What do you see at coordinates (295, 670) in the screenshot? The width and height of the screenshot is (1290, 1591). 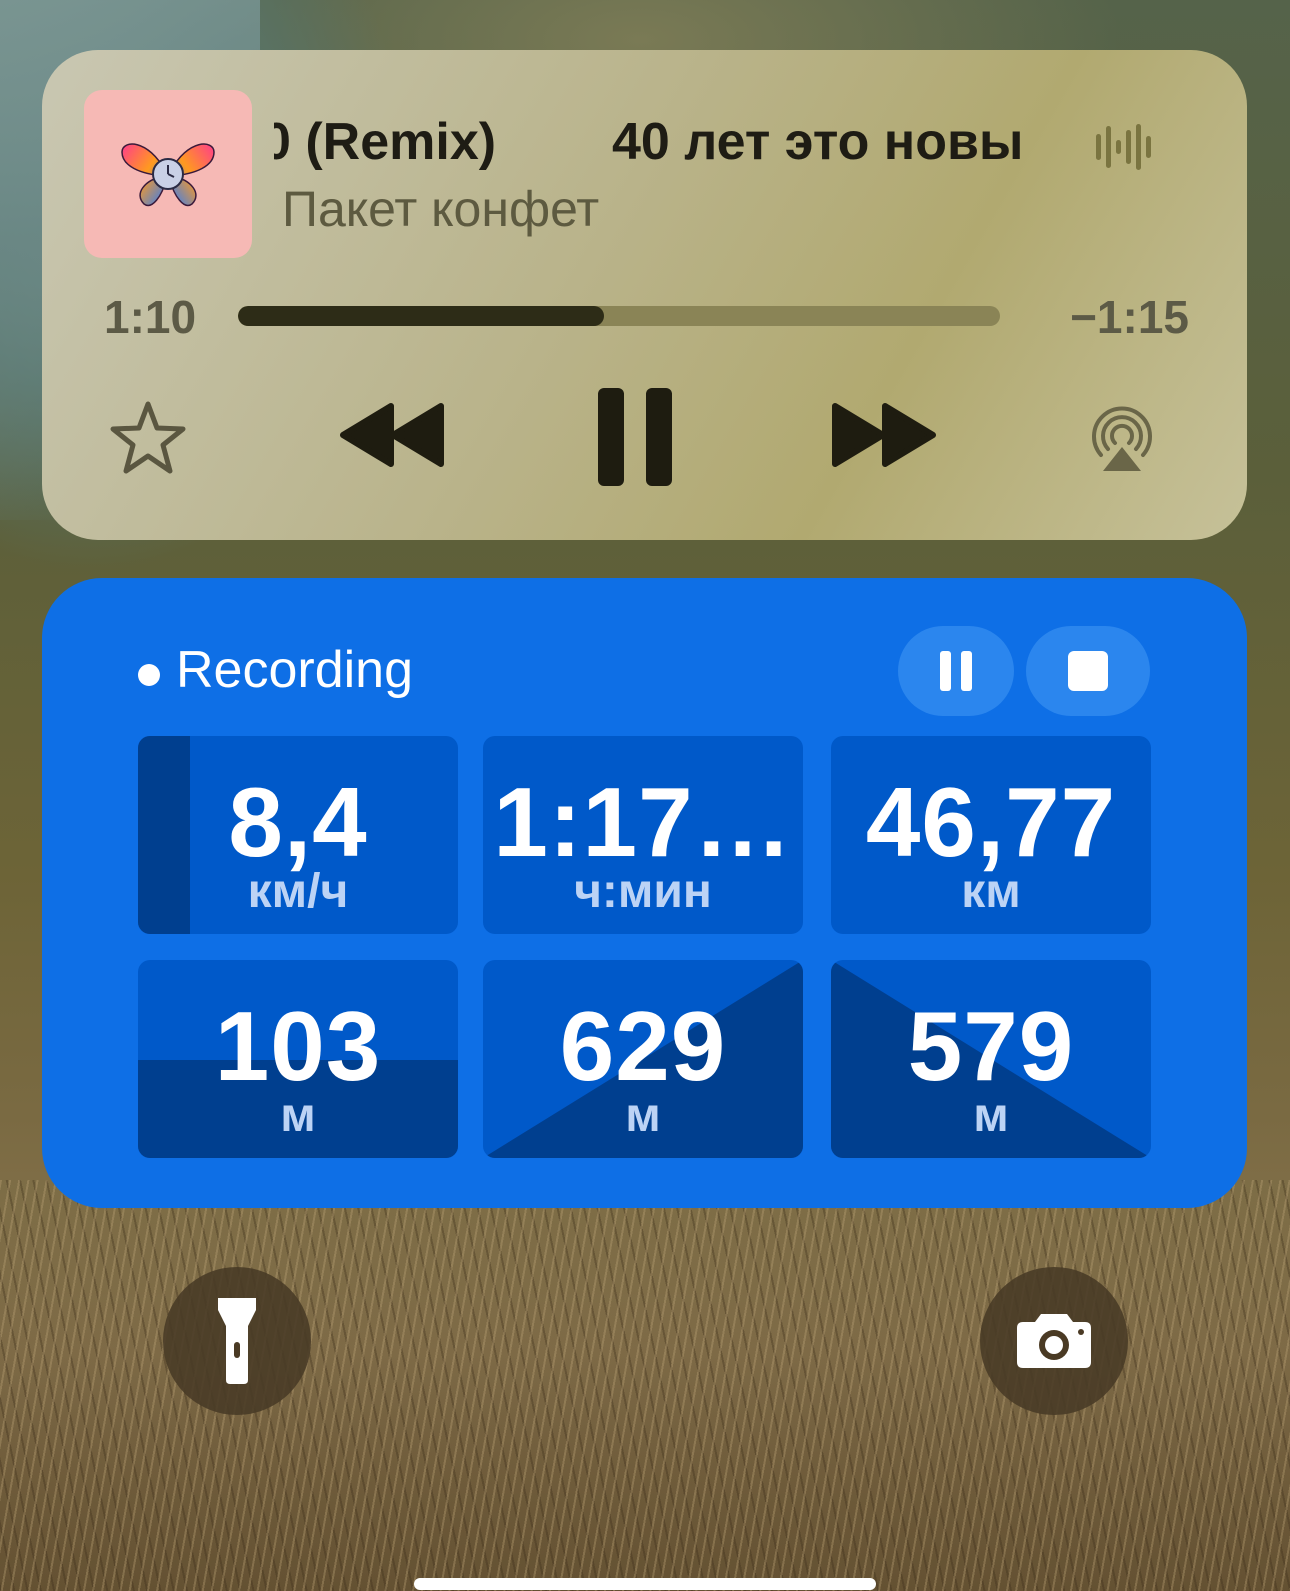 I see `recording-status: Recording` at bounding box center [295, 670].